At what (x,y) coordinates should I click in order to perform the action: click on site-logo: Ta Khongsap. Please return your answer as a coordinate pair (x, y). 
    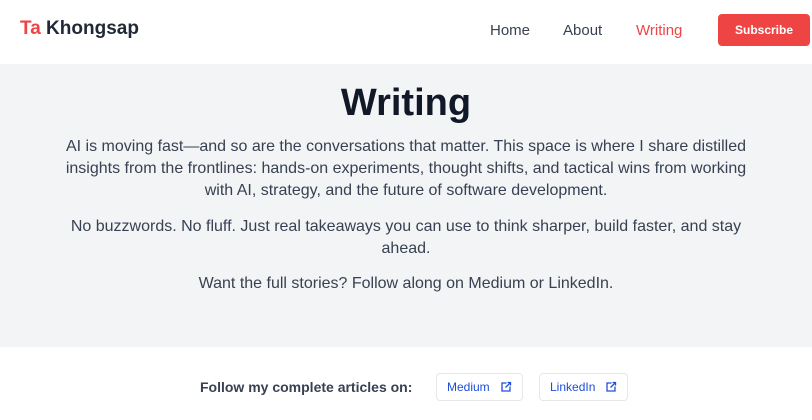
    Looking at the image, I should click on (79, 29).